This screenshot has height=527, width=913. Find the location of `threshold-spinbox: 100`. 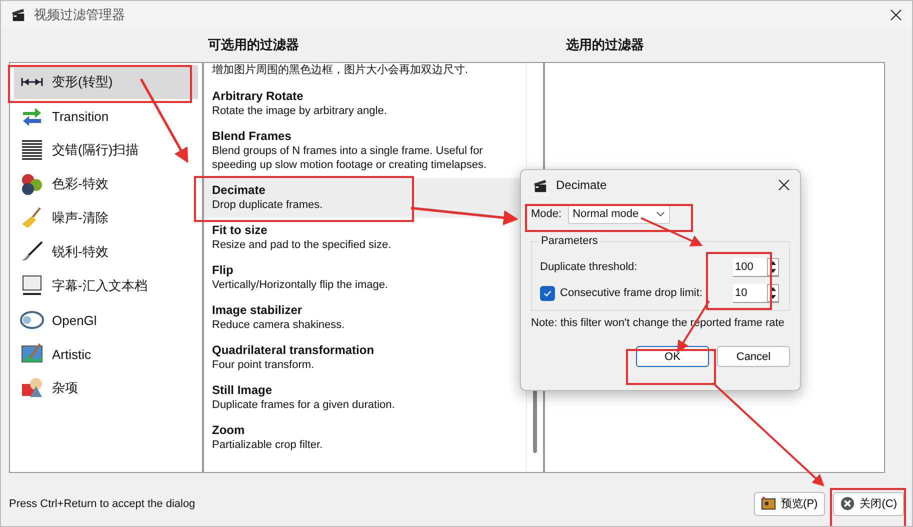

threshold-spinbox: 100 is located at coordinates (756, 267).